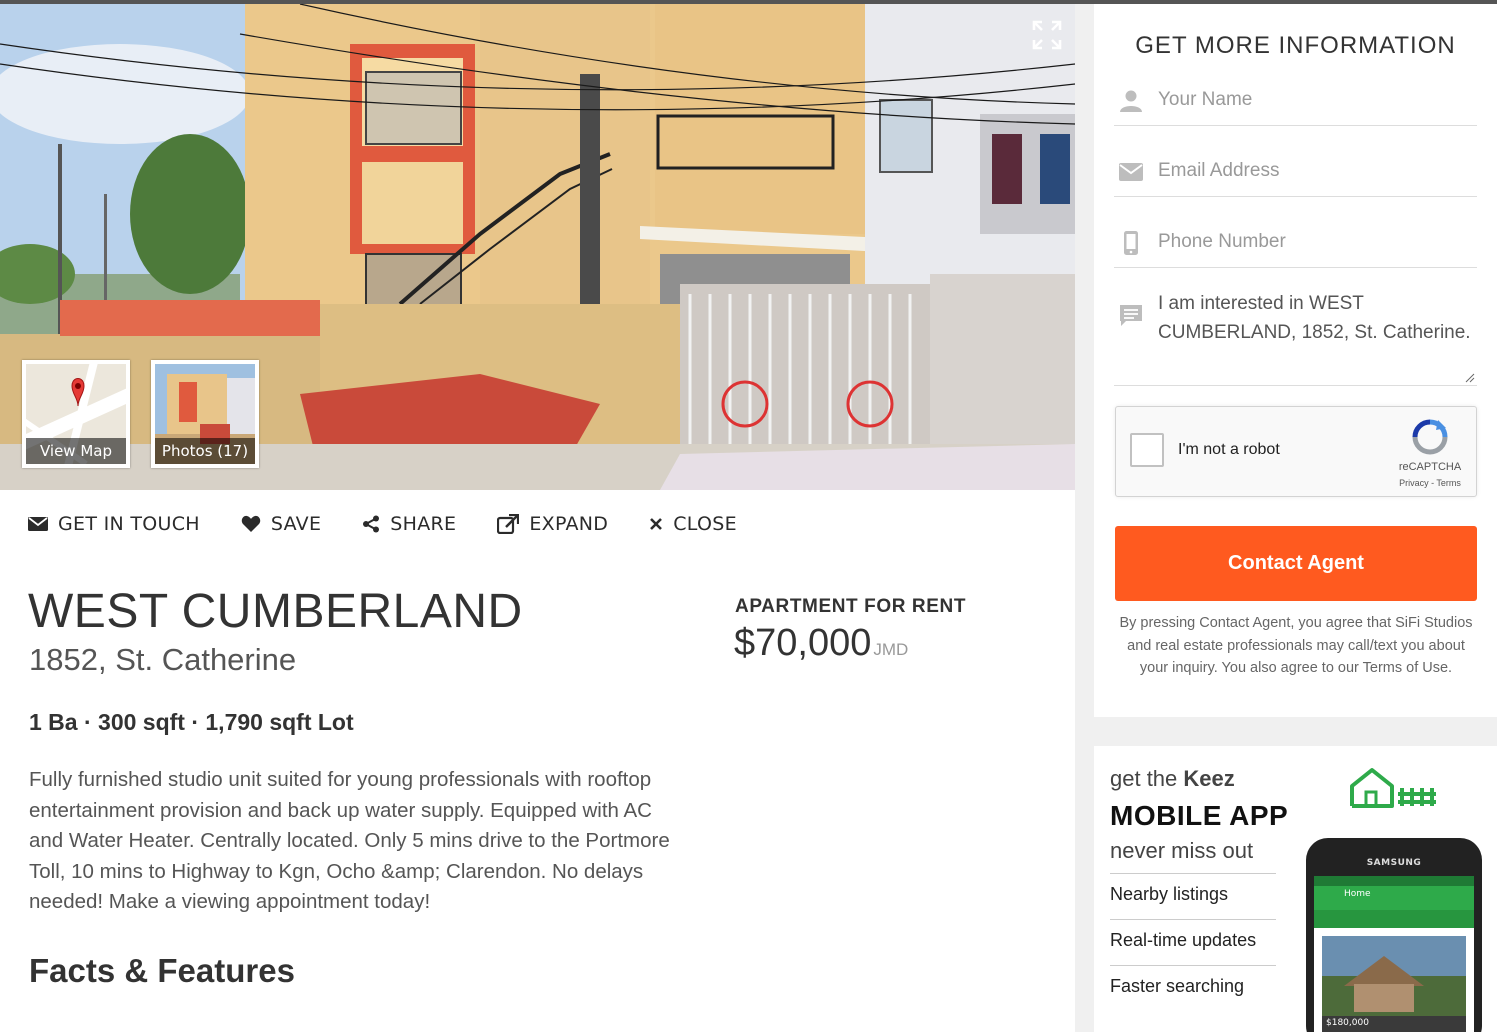 Image resolution: width=1497 pixels, height=1032 pixels. What do you see at coordinates (1193, 889) in the screenshot?
I see `promo-feature-item: Nearby listings` at bounding box center [1193, 889].